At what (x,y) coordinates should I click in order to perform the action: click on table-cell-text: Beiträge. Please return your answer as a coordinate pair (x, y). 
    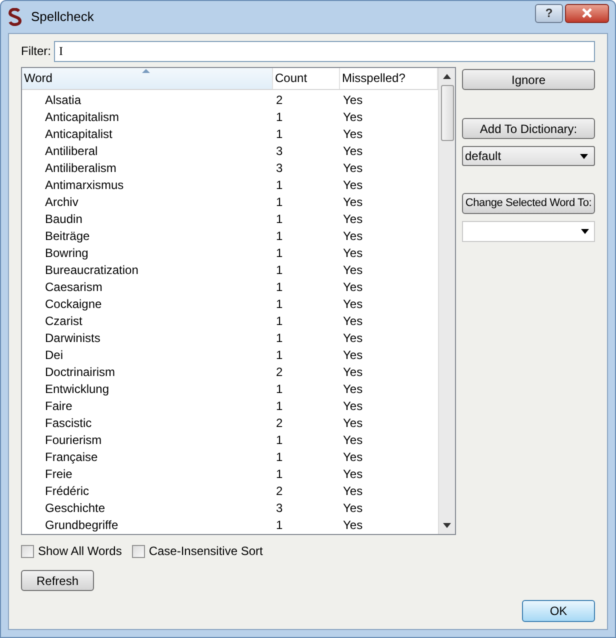
    Looking at the image, I should click on (67, 236).